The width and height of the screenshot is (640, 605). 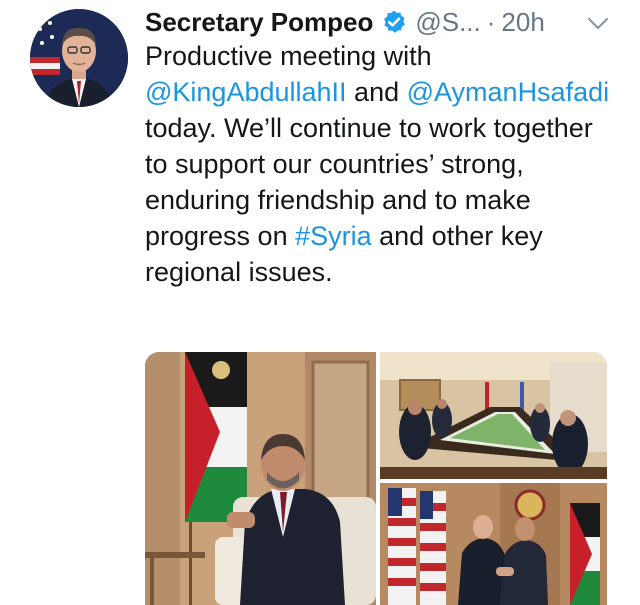 What do you see at coordinates (508, 92) in the screenshot?
I see `mention-link: @AymanHsafadi` at bounding box center [508, 92].